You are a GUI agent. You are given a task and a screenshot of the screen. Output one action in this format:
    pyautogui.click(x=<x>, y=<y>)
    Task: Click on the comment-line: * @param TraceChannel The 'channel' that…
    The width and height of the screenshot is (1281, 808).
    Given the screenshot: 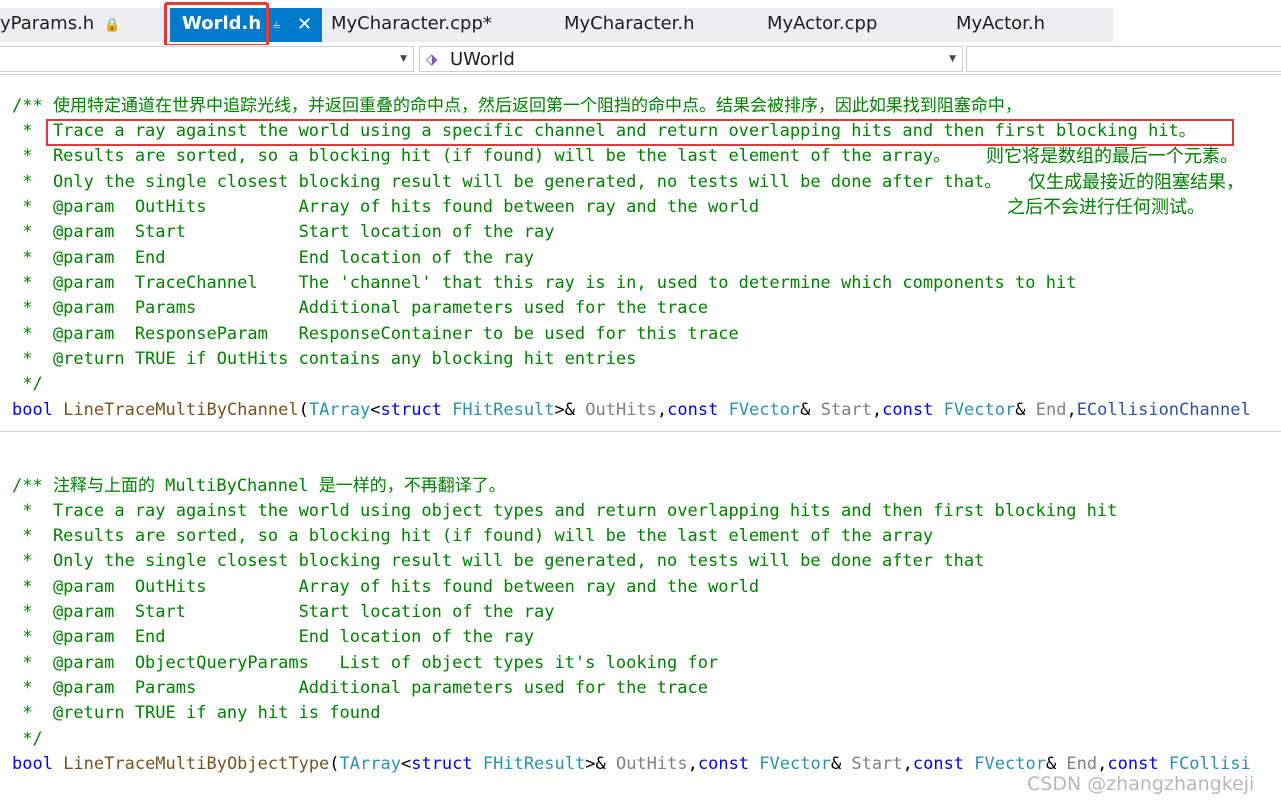 What is the action you would take?
    pyautogui.click(x=544, y=283)
    